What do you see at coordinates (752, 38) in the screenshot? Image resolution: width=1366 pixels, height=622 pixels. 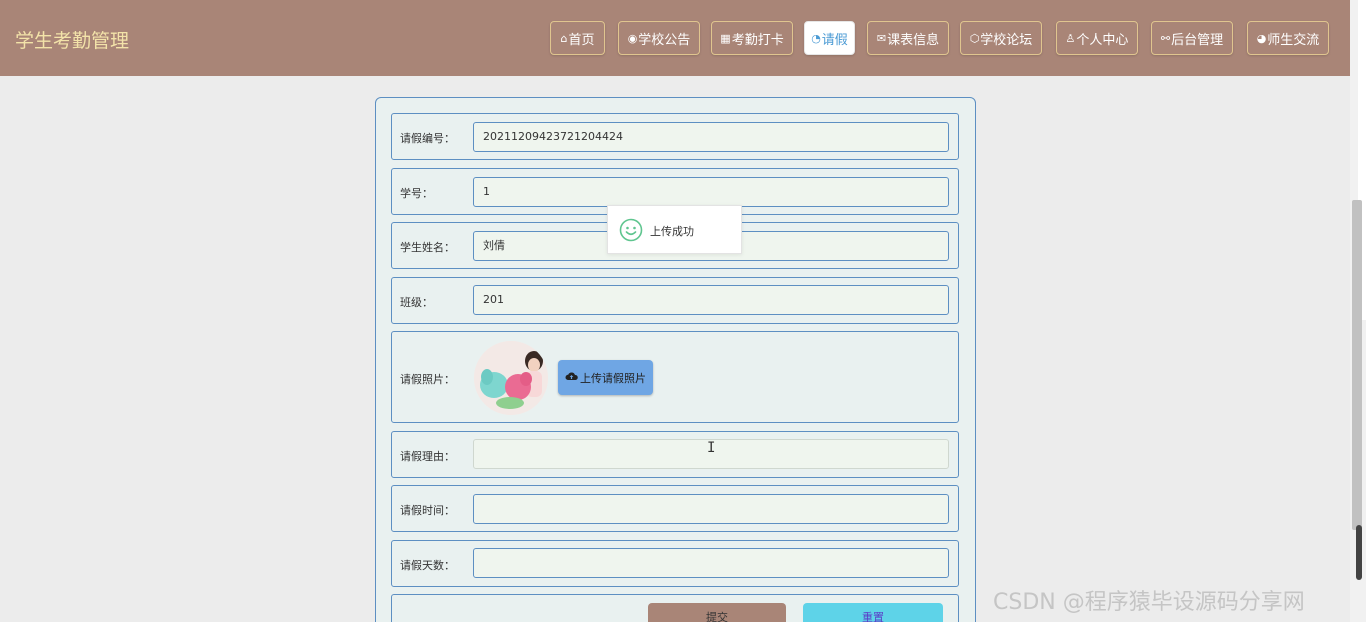 I see `nav-attendance: ▦ 考勤打卡` at bounding box center [752, 38].